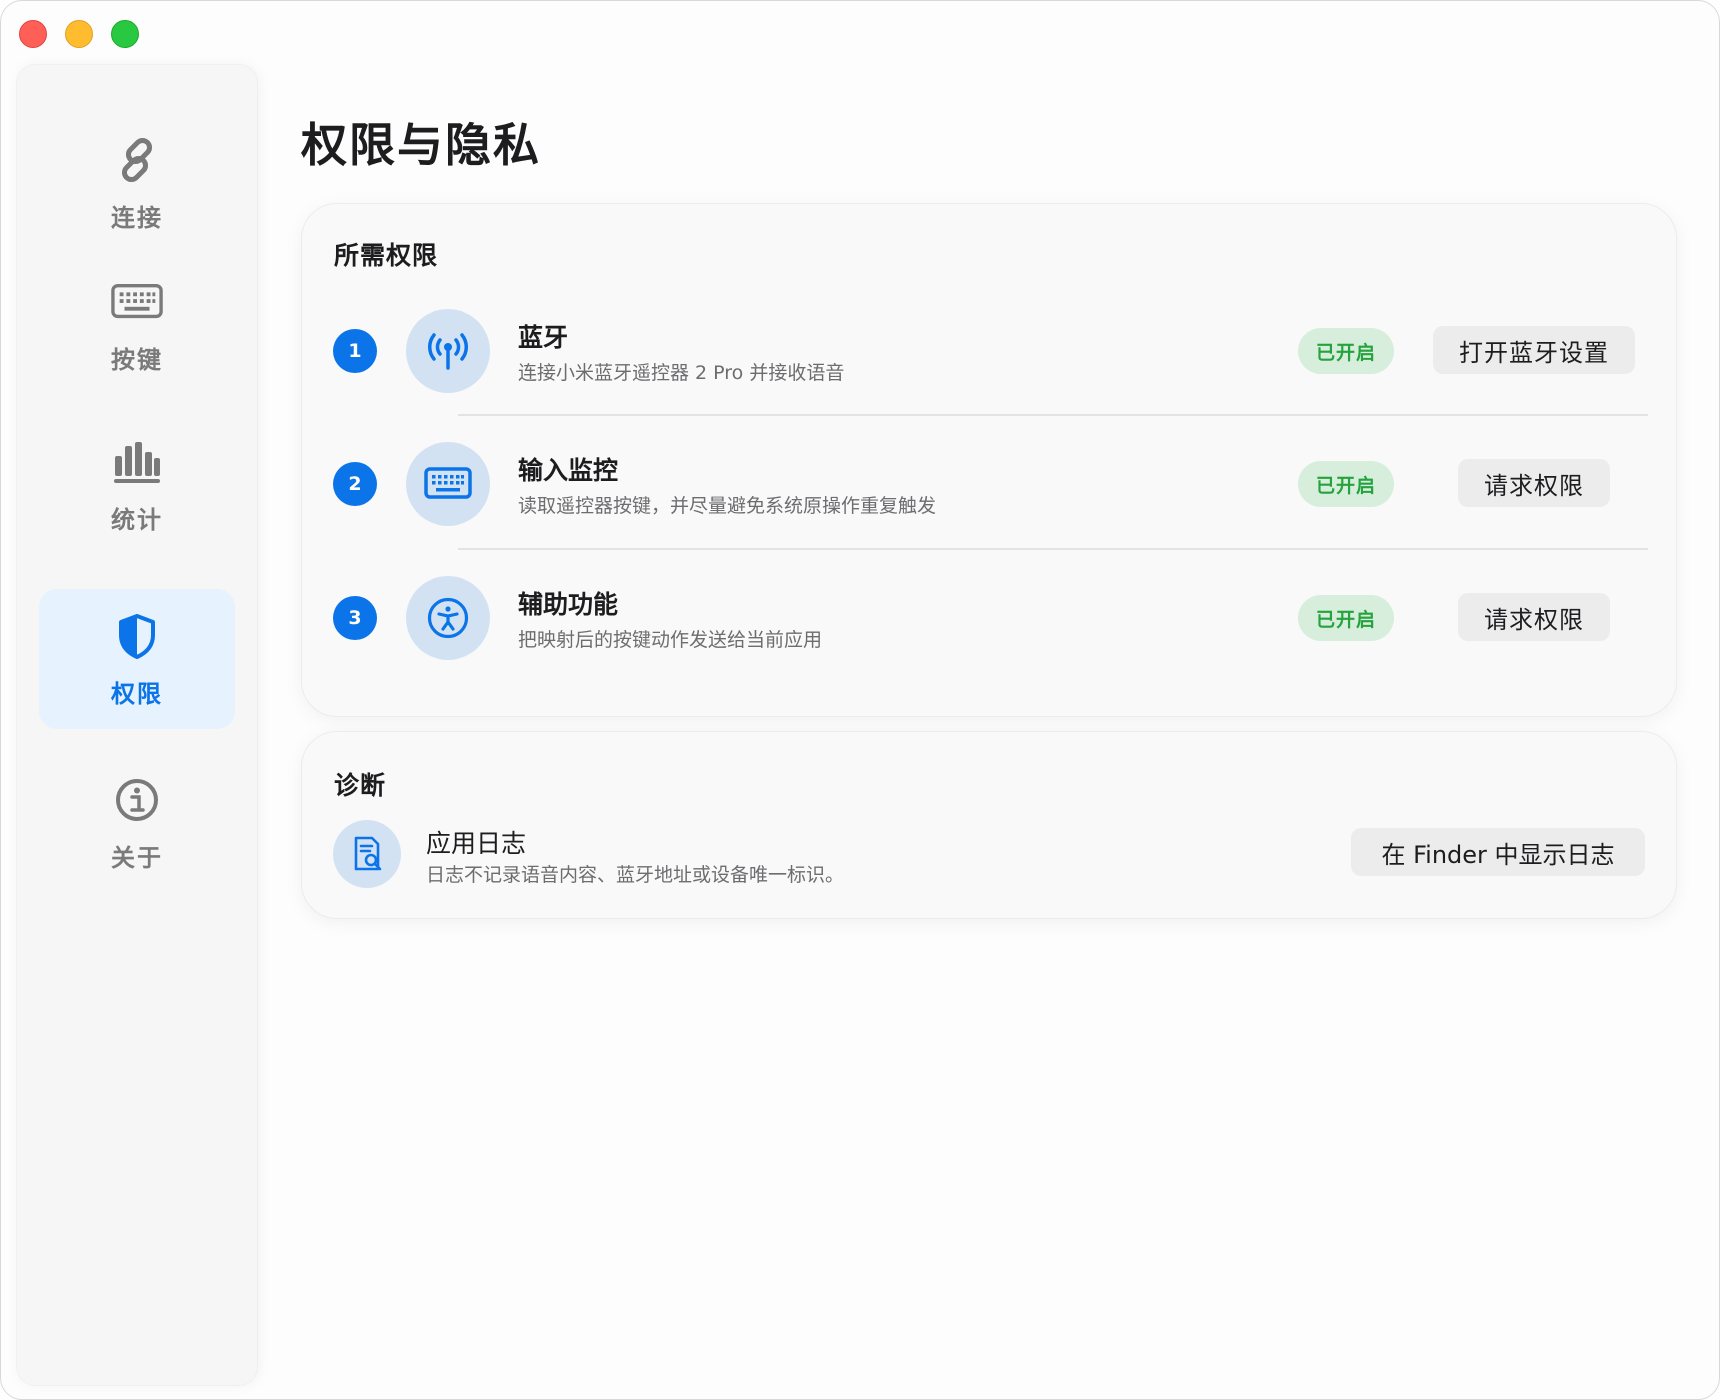 The height and width of the screenshot is (1400, 1720). Describe the element at coordinates (568, 470) in the screenshot. I see `permission-title: 输入监控` at that location.